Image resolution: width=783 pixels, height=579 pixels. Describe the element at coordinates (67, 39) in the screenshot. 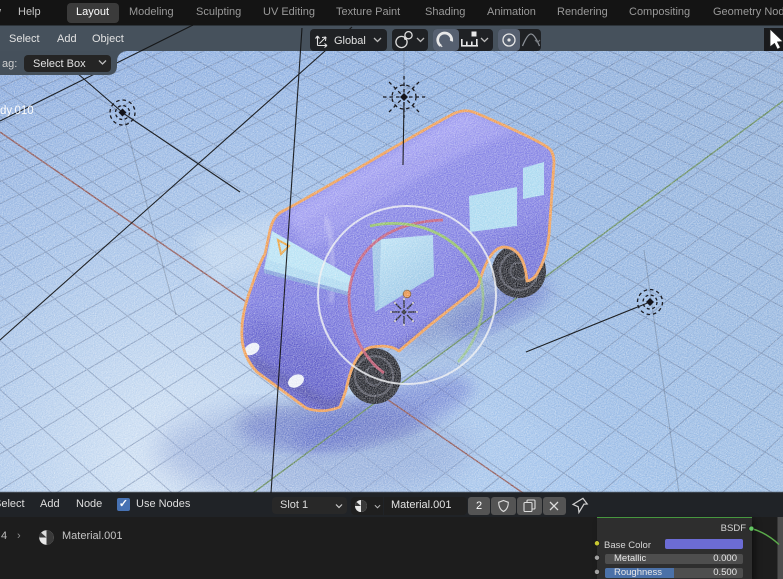

I see `svg-text: Add` at that location.